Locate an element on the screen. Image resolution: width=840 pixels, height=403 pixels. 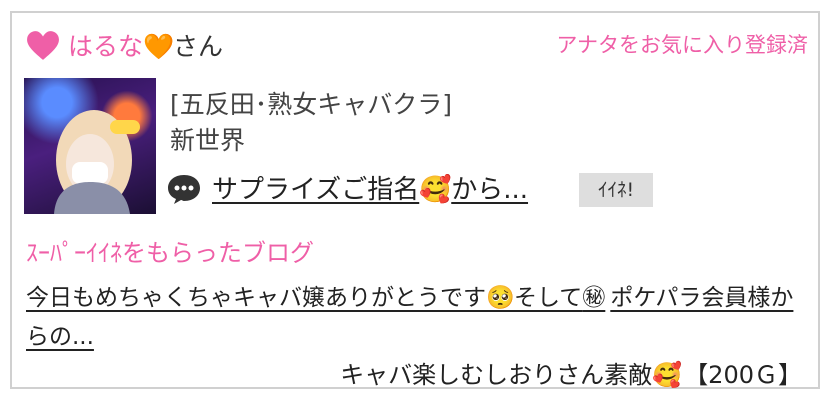
shop-type: [五反田･熟女キャバクラ] is located at coordinates (311, 104).